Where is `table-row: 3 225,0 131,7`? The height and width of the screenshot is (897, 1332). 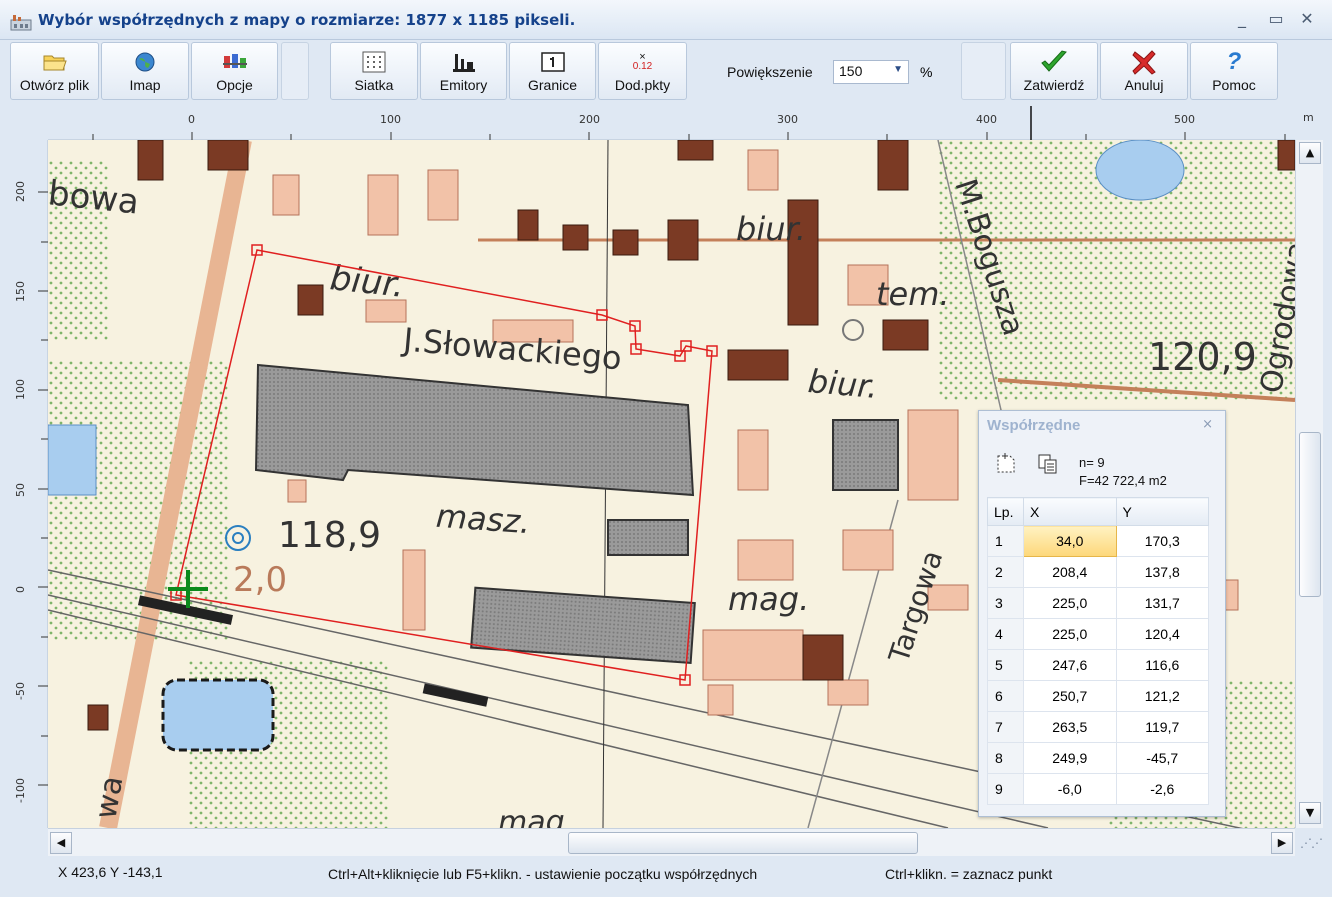
table-row: 3 225,0 131,7 is located at coordinates (1098, 603).